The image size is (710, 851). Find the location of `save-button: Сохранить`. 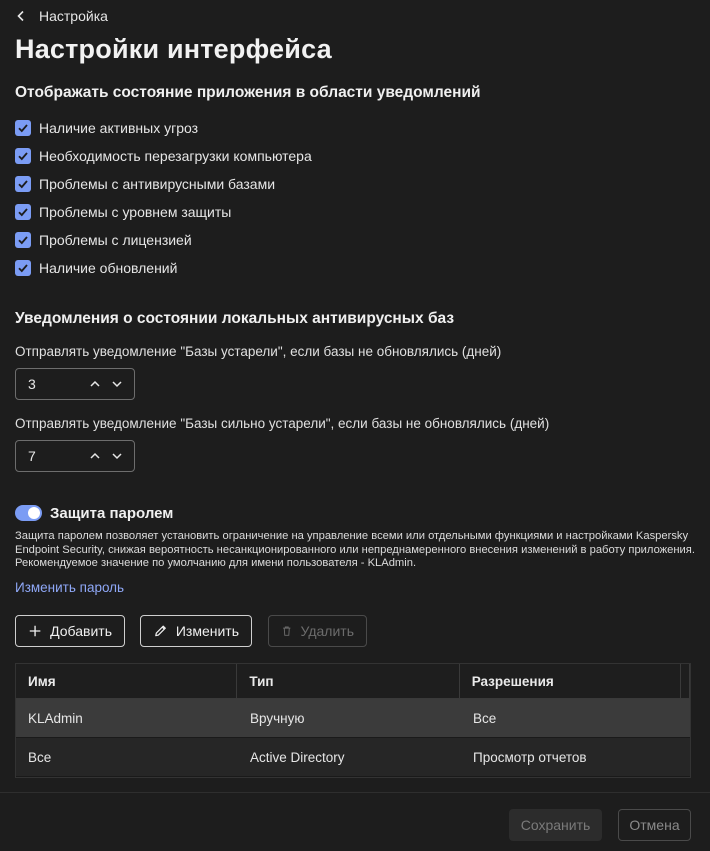

save-button: Сохранить is located at coordinates (555, 825).